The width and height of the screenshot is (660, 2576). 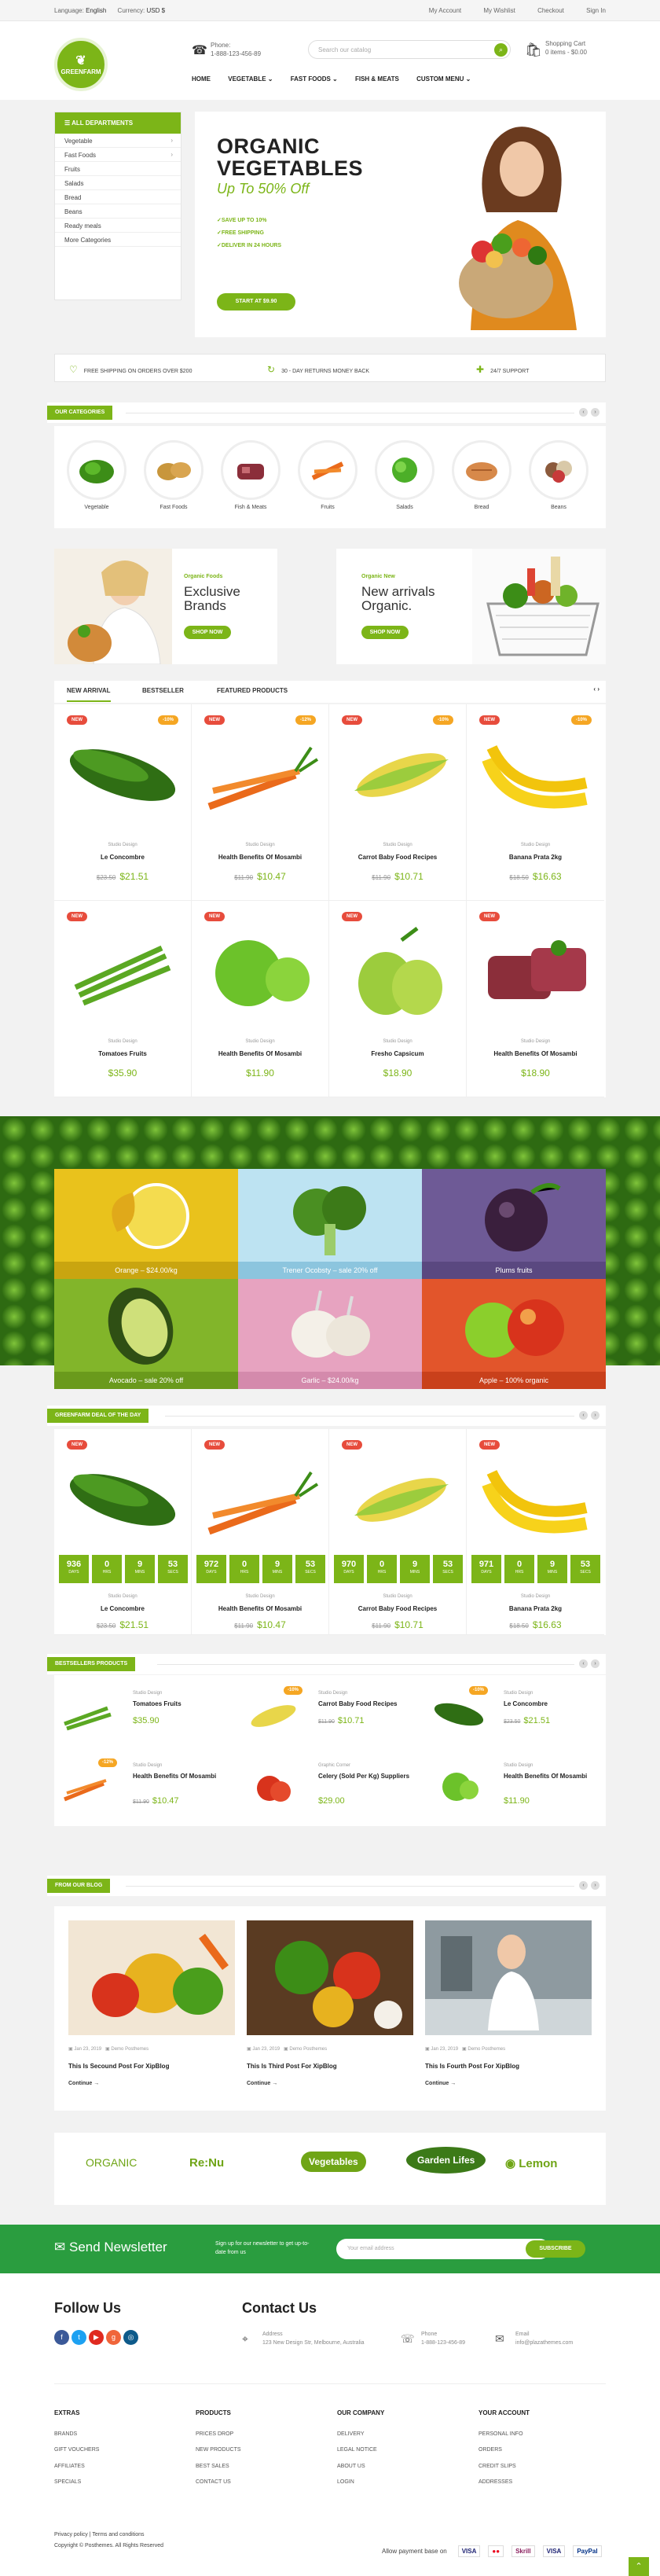 What do you see at coordinates (404, 475) in the screenshot?
I see `category-salads: Salads` at bounding box center [404, 475].